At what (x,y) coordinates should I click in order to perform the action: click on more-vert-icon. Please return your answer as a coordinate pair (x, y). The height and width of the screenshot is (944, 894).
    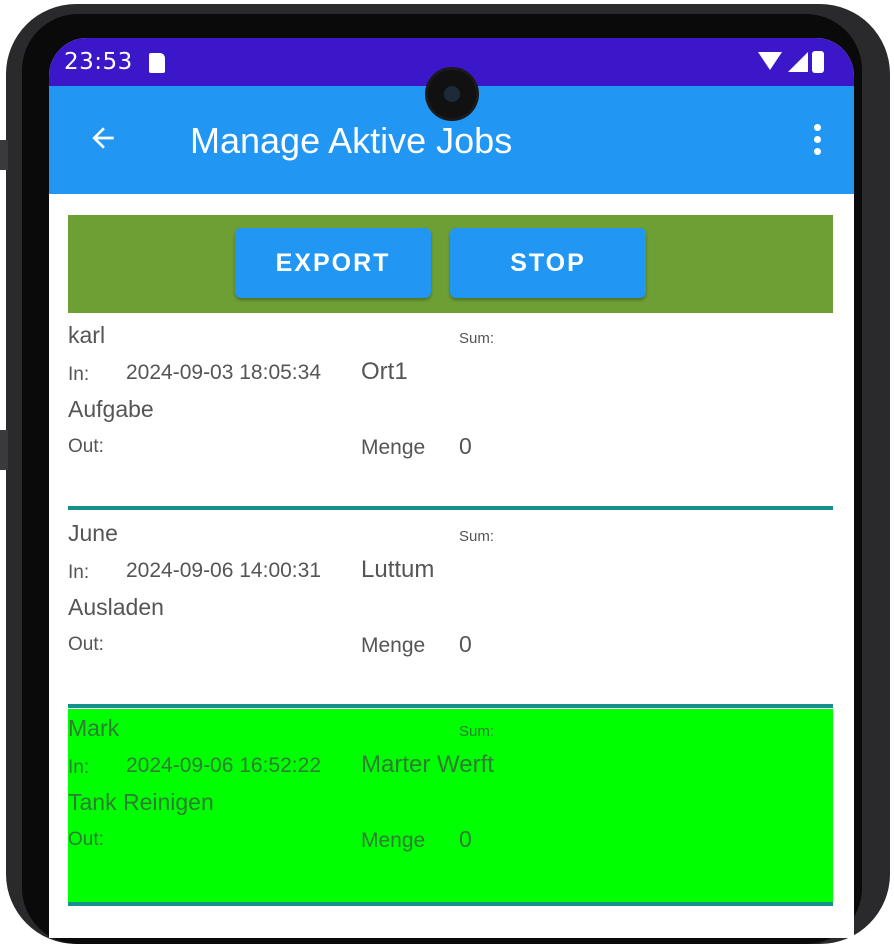
    Looking at the image, I should click on (818, 140).